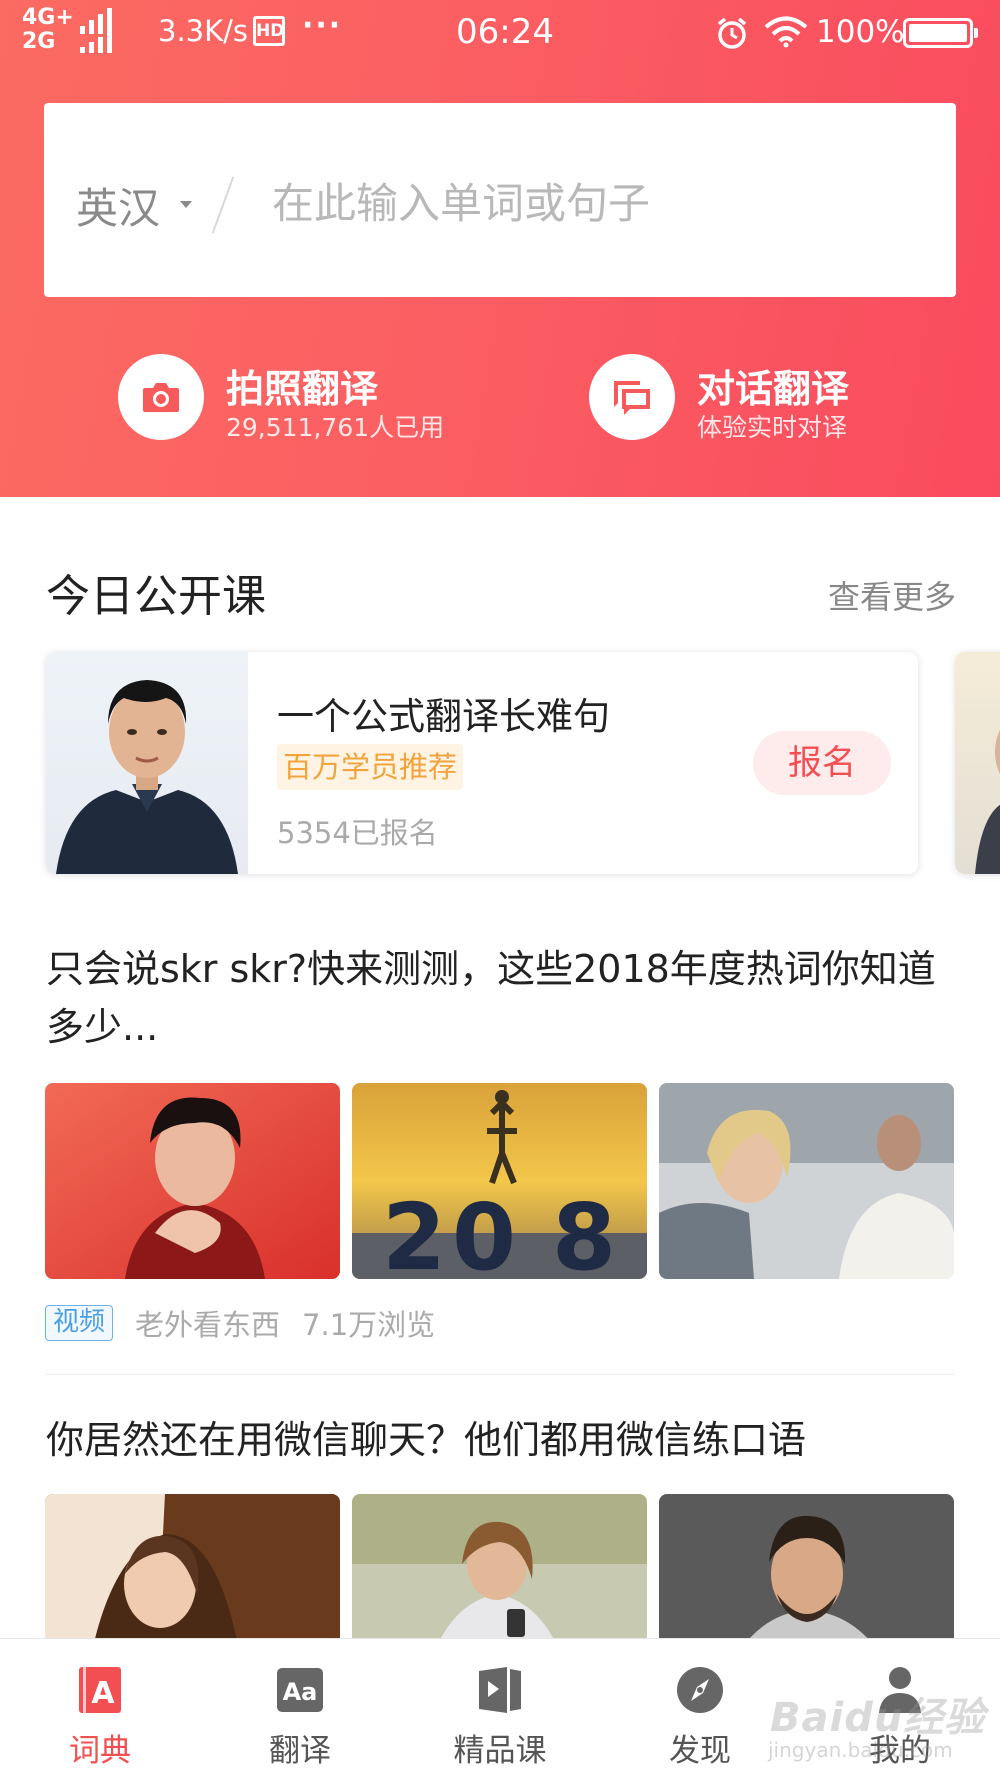  I want to click on network-bottom-label: 2G, so click(39, 41).